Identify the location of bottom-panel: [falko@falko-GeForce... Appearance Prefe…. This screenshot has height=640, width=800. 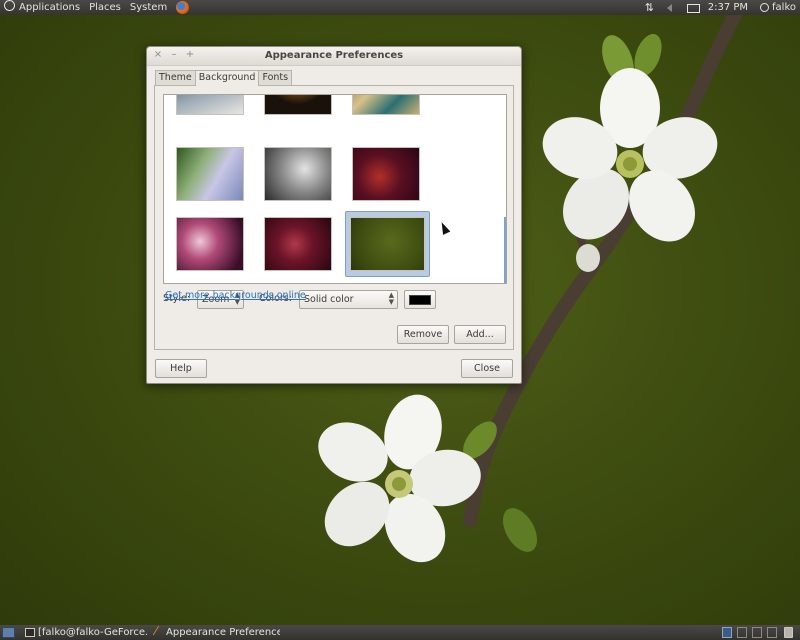
(400, 632).